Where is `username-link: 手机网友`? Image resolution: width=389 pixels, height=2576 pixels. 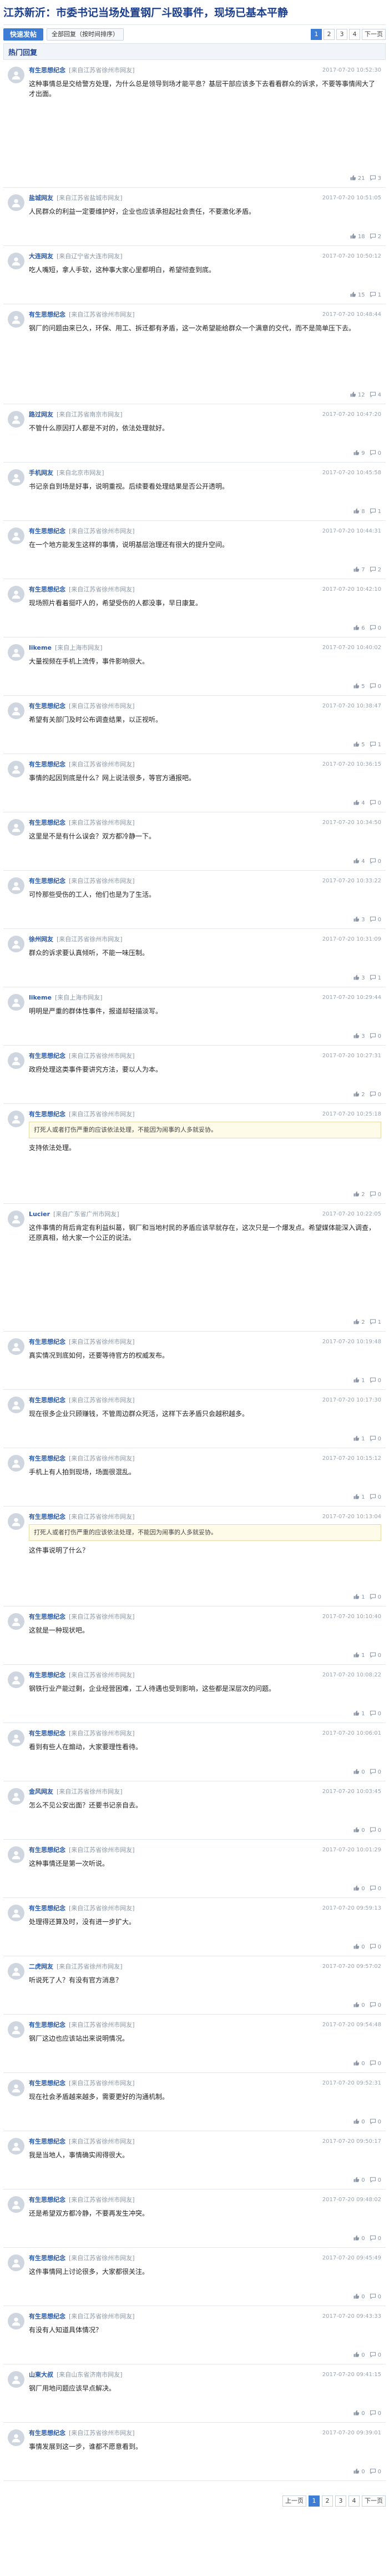 username-link: 手机网友 is located at coordinates (41, 472).